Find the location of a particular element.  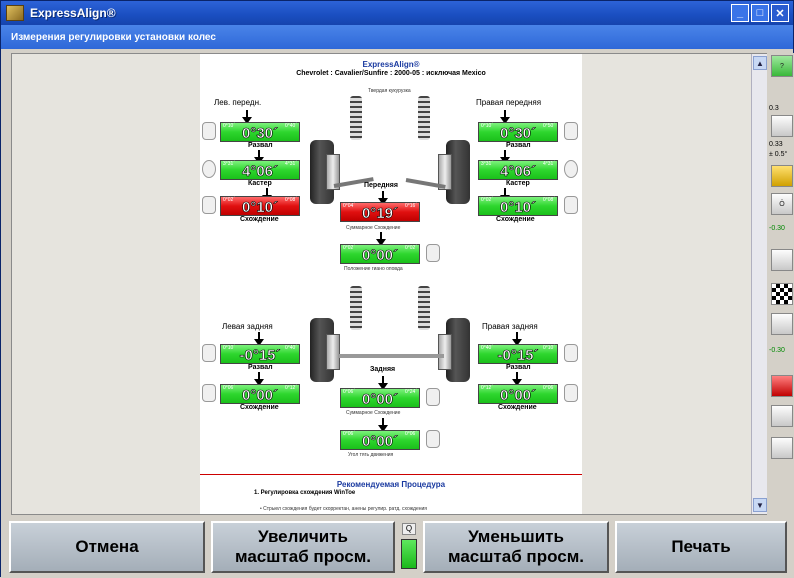

front-left-toe-label: Схождение is located at coordinates (259, 219).